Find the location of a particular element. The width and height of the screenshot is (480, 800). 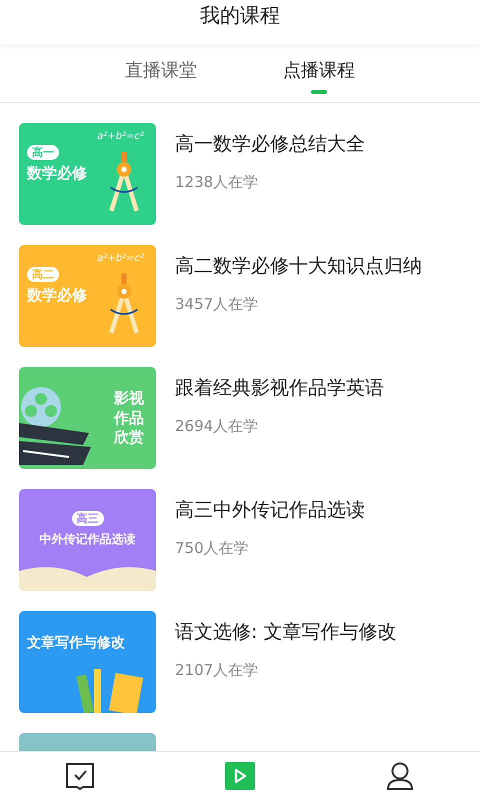

learner-count: 3457人在学 is located at coordinates (216, 304).